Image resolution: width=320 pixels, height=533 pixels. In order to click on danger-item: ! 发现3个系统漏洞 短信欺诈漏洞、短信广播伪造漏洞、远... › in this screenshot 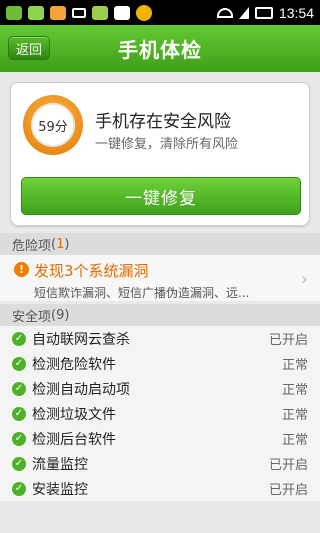, I will do `click(160, 278)`.